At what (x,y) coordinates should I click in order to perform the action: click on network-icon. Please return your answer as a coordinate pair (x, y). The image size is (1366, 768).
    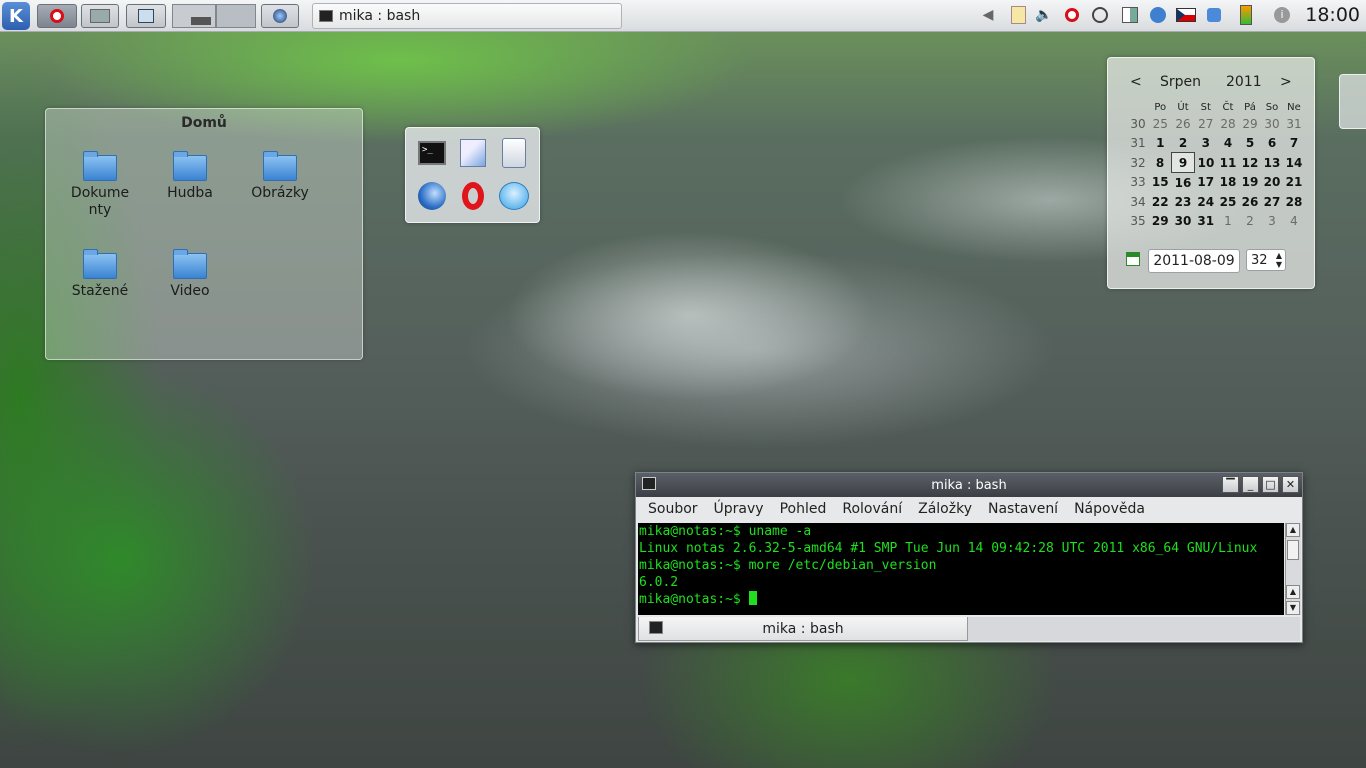
    Looking at the image, I should click on (1130, 15).